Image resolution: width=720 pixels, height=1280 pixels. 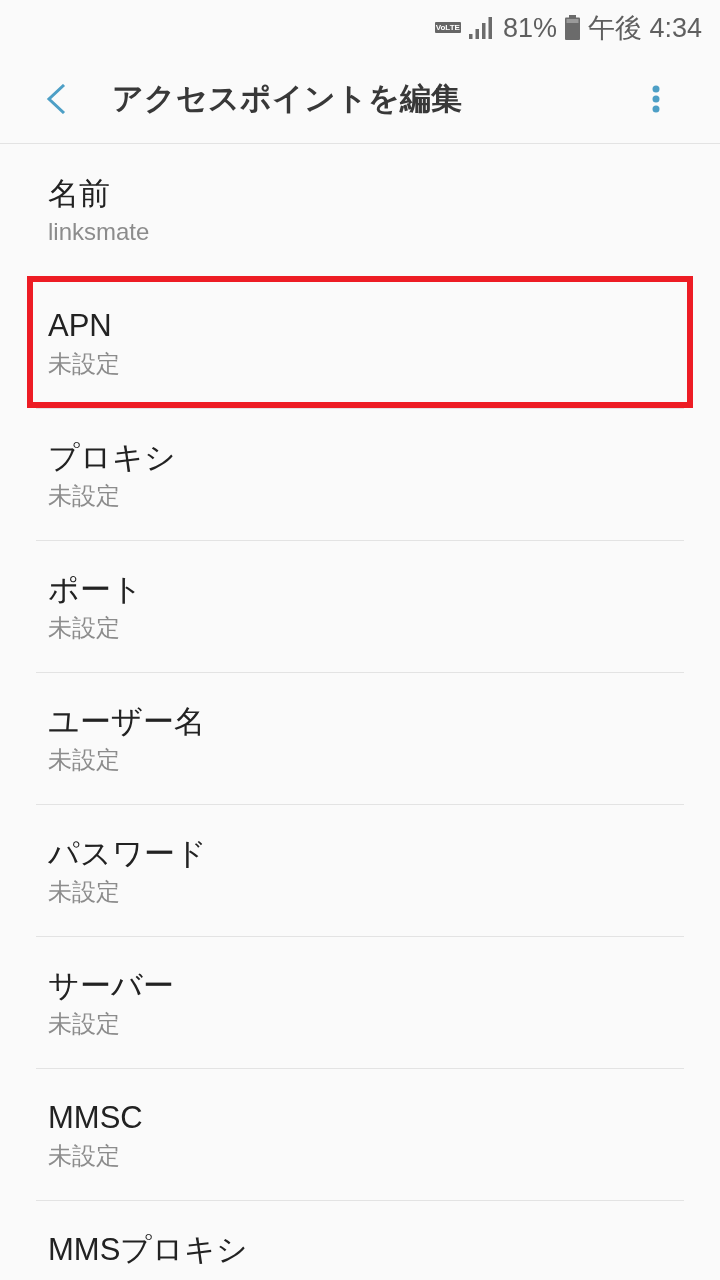 I want to click on battery-percentage: 81%, so click(x=529, y=27).